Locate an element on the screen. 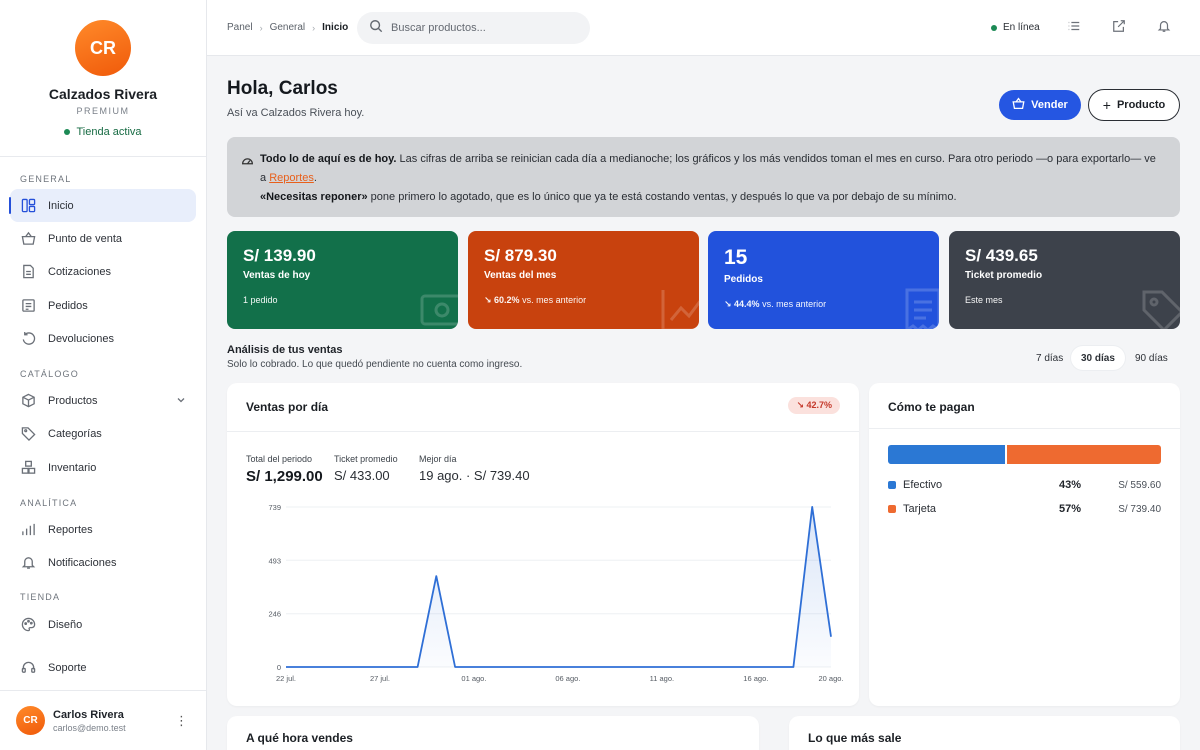 This screenshot has width=1200, height=750. document-icon is located at coordinates (28, 272).